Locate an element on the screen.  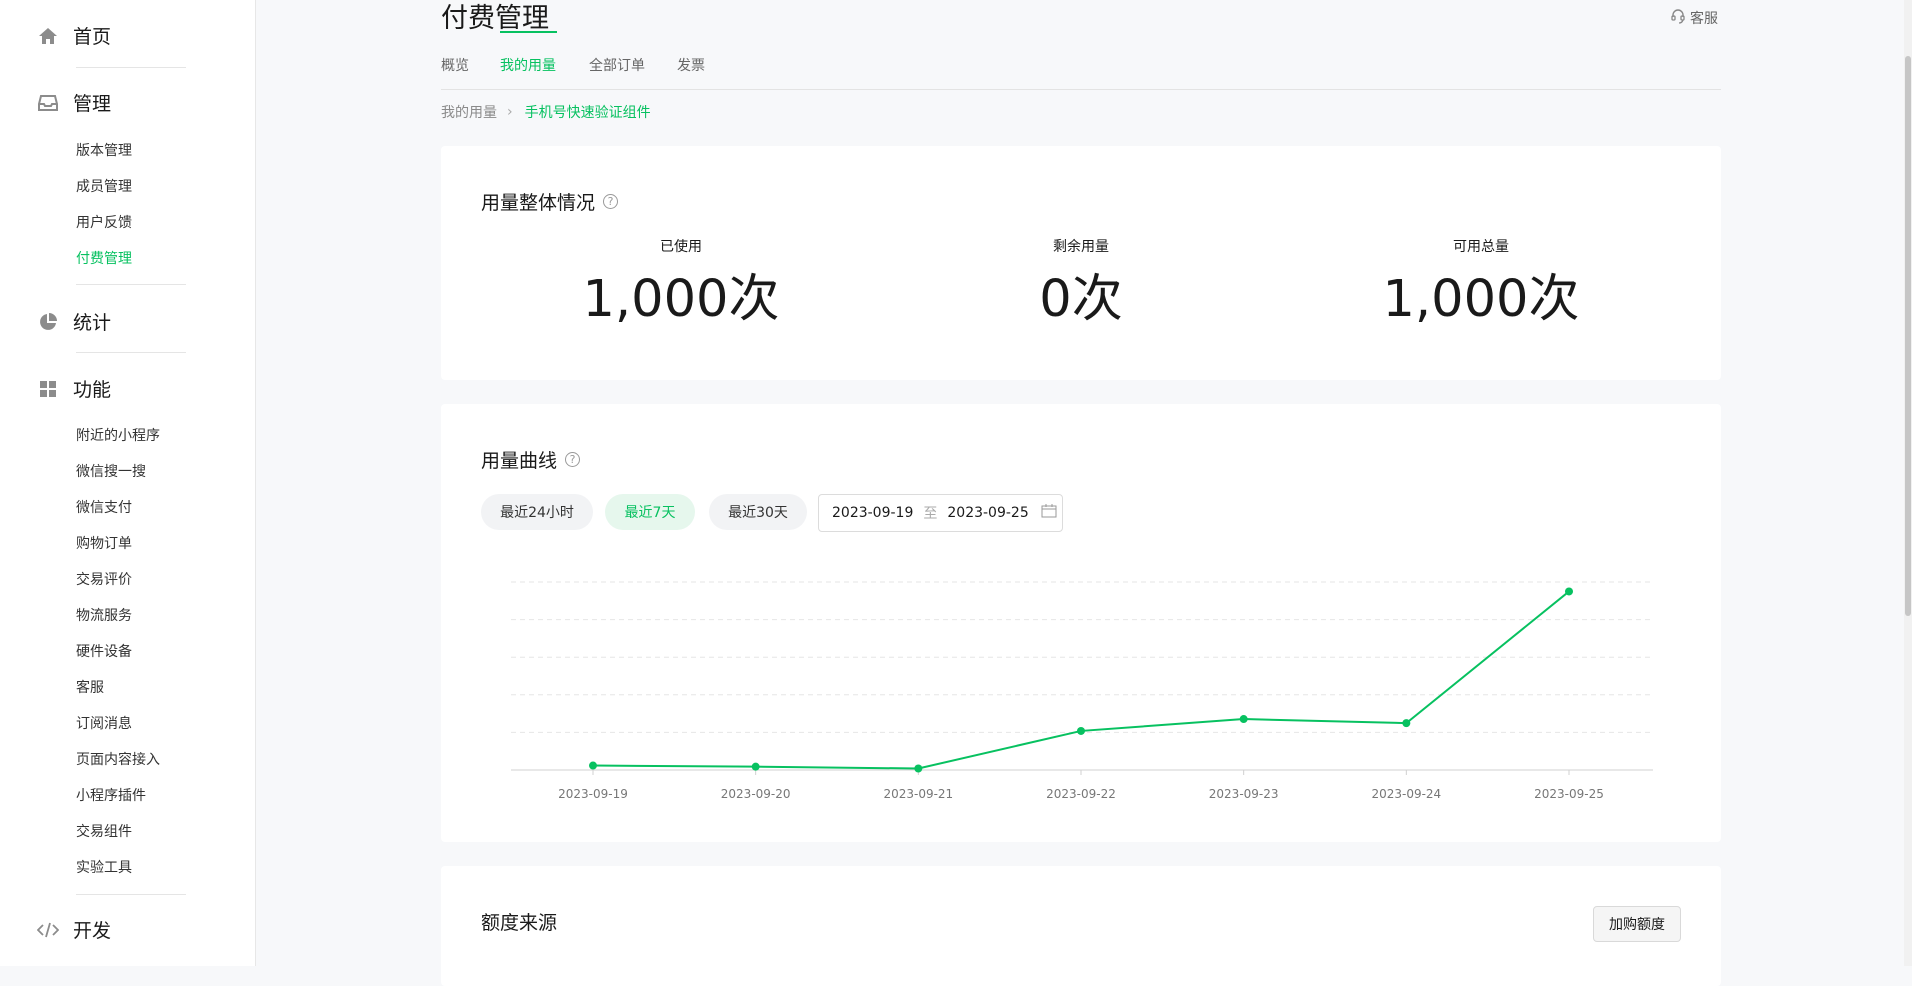
buy-quota-button: 加购额度 is located at coordinates (1637, 924).